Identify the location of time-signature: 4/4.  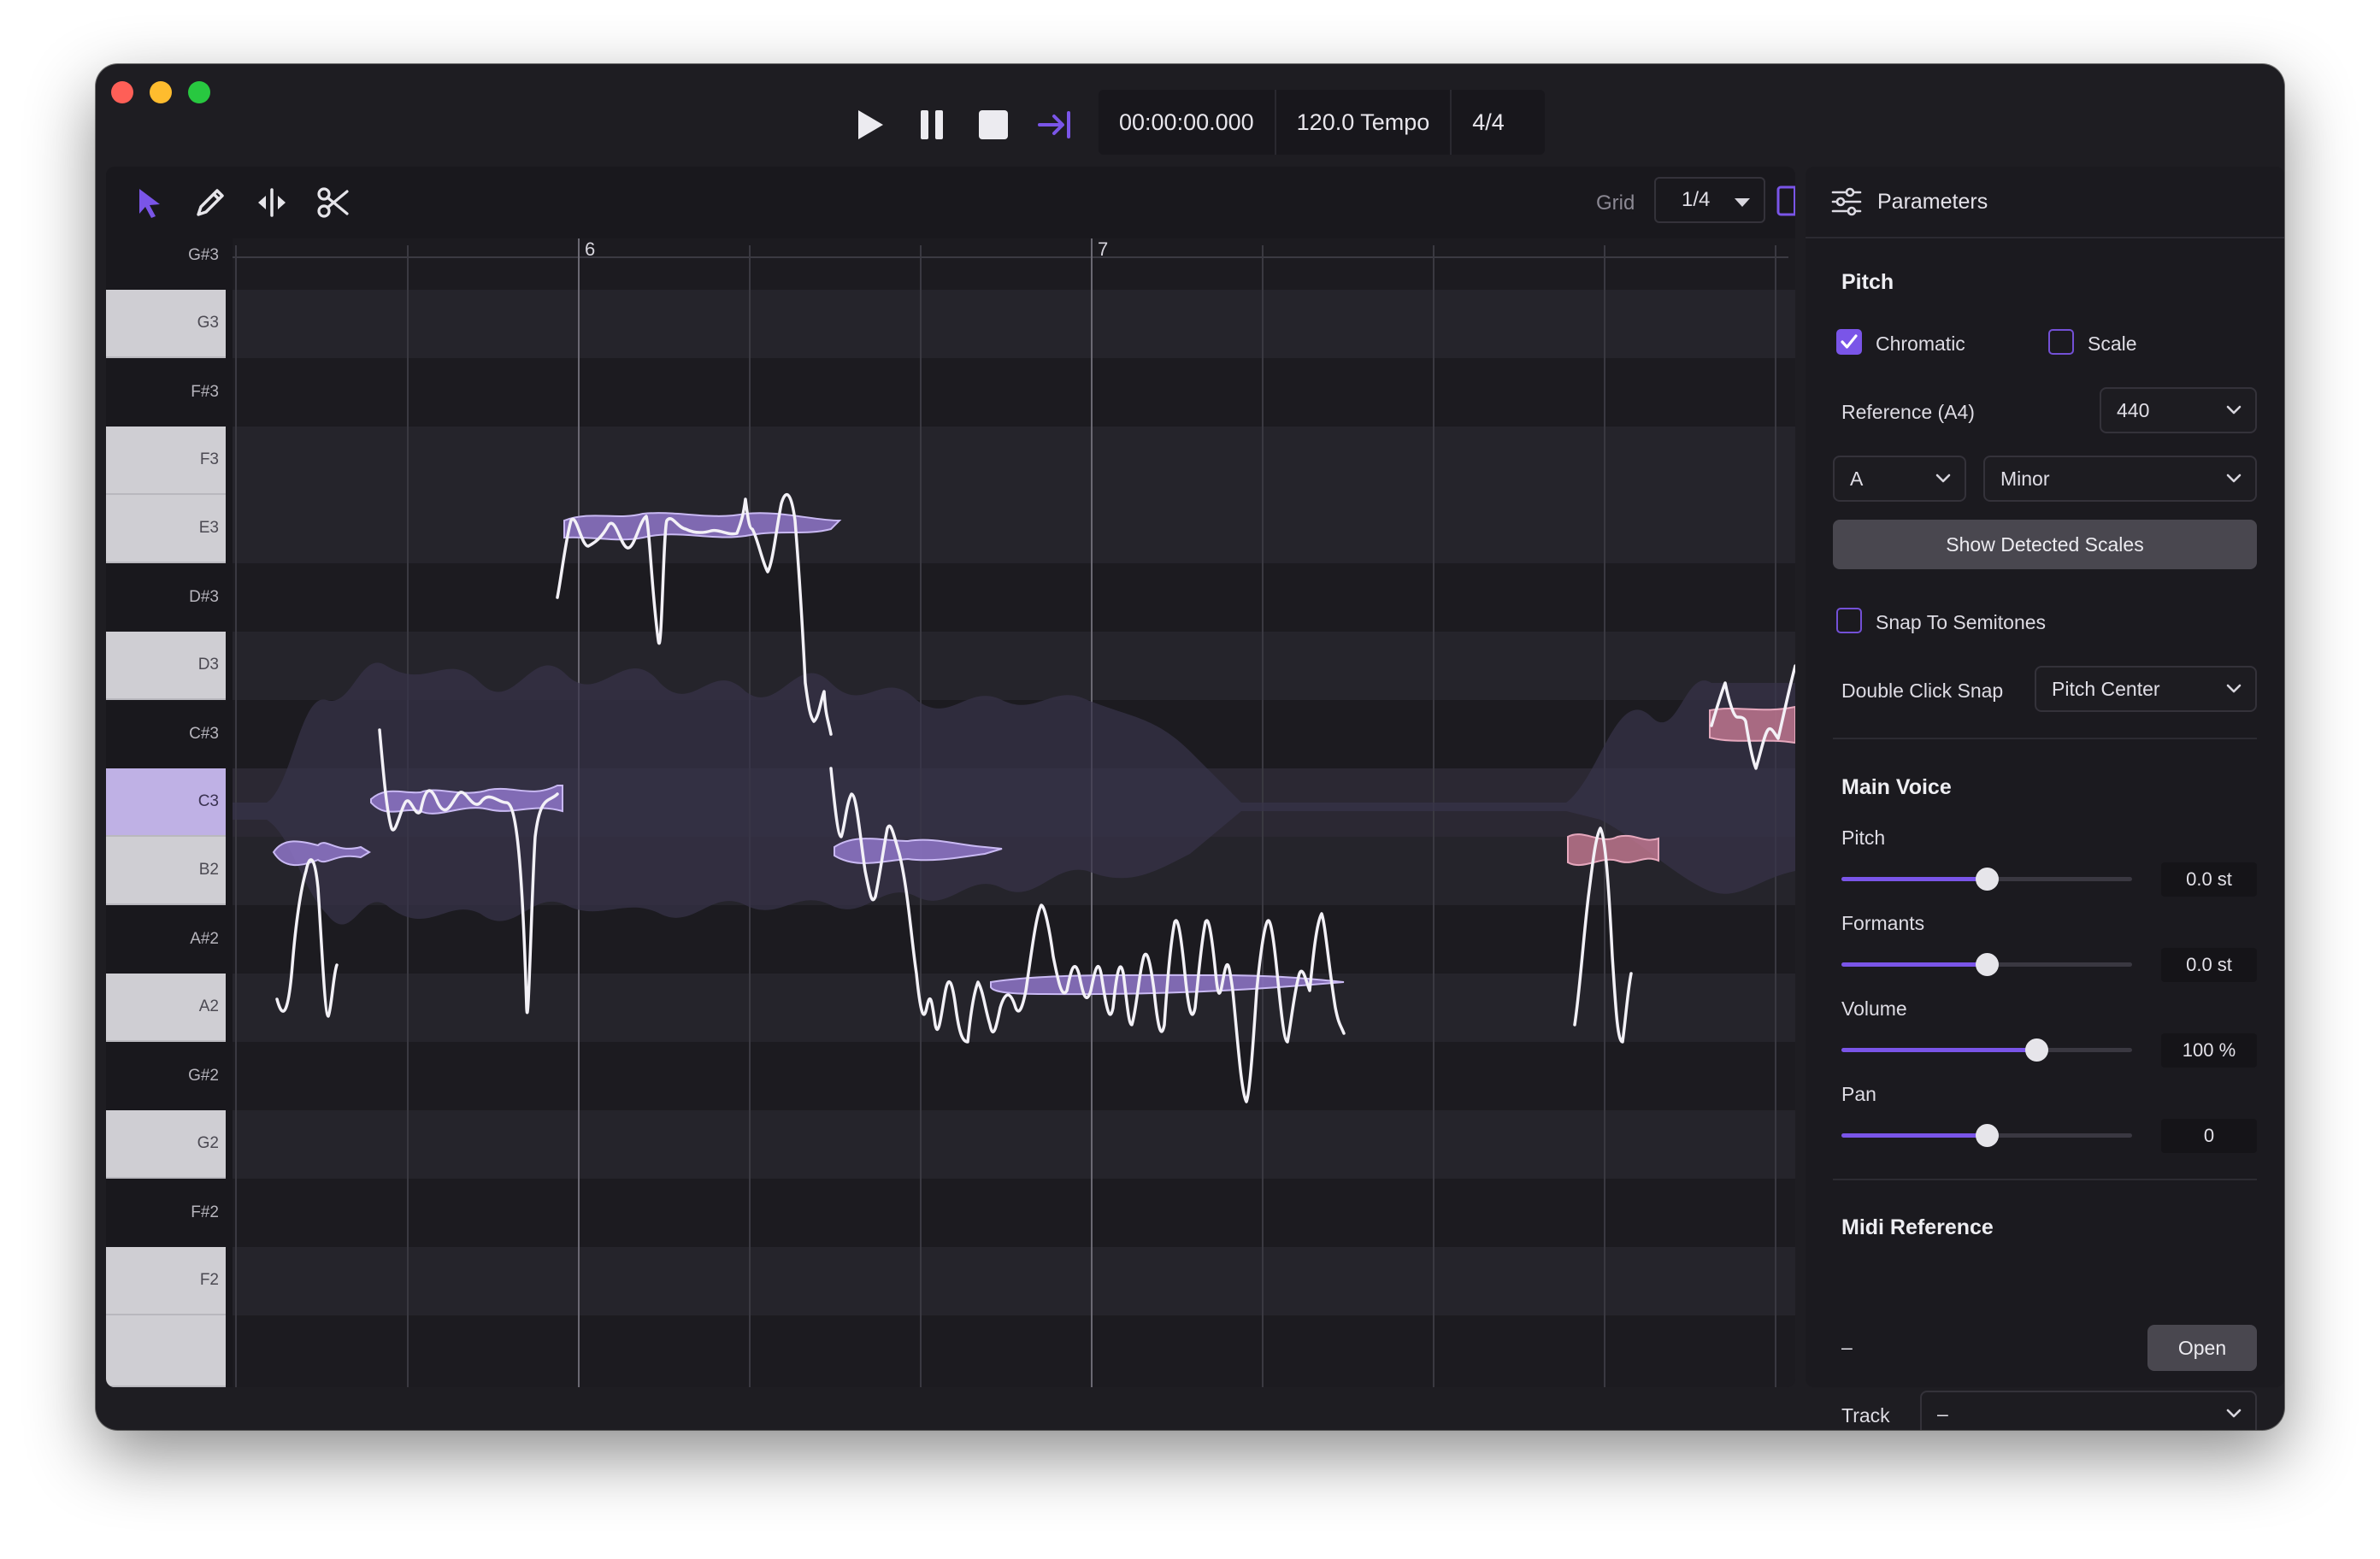
(1489, 122).